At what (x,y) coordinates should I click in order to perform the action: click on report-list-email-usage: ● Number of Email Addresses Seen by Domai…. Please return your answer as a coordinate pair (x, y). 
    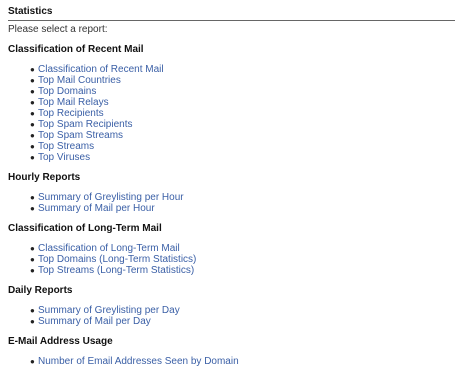
    Looking at the image, I should click on (232, 361).